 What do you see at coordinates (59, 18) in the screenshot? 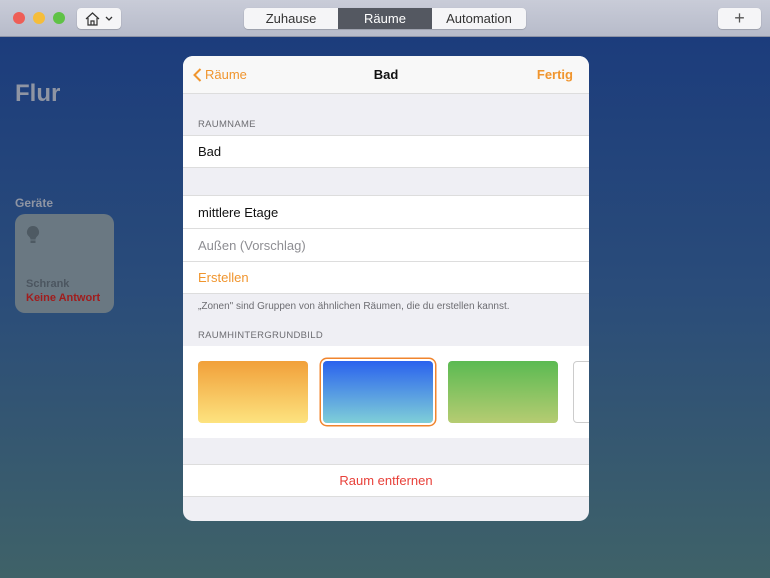
I see `zoom-button` at bounding box center [59, 18].